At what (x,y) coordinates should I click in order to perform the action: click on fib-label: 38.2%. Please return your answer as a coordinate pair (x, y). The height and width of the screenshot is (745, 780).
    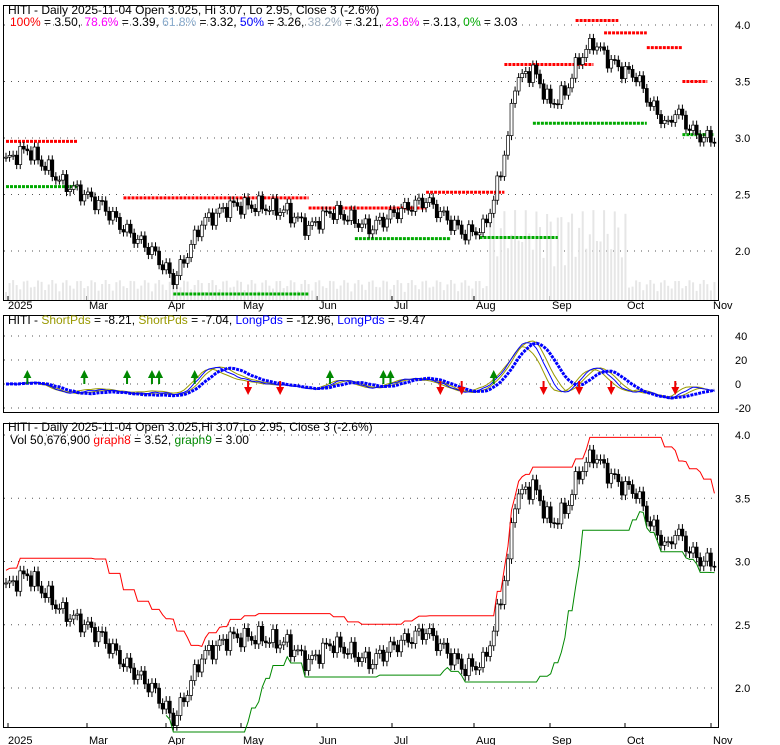
    Looking at the image, I should click on (324, 22).